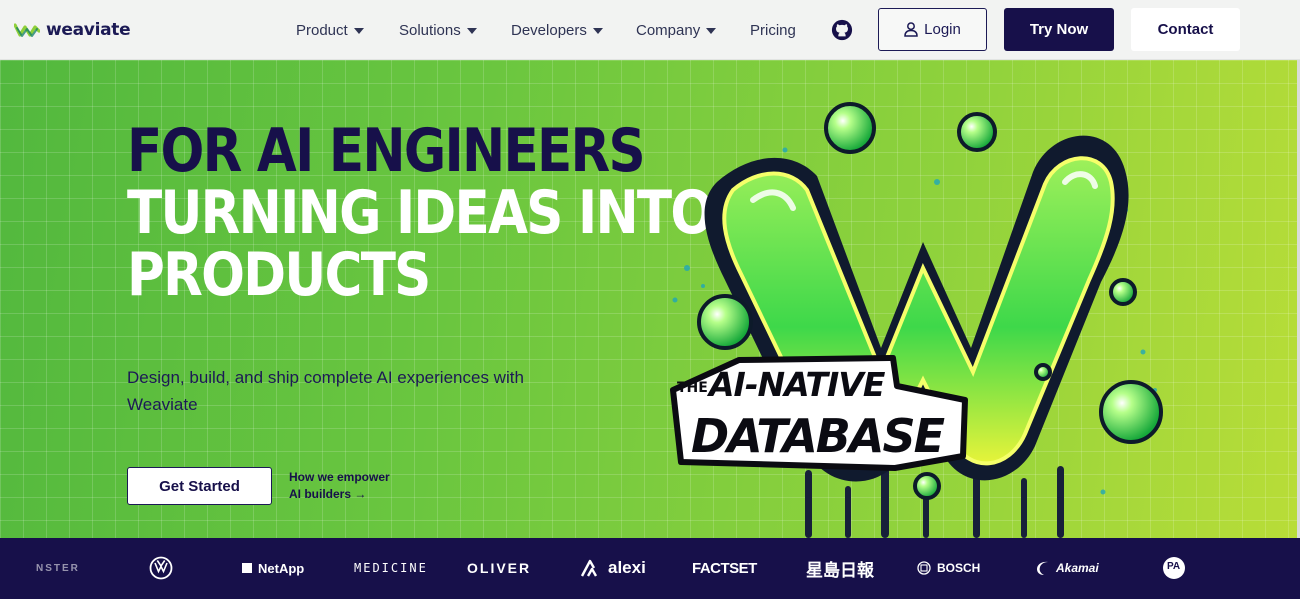 The height and width of the screenshot is (599, 1300). I want to click on try-now-button: Try Now, so click(1059, 29).